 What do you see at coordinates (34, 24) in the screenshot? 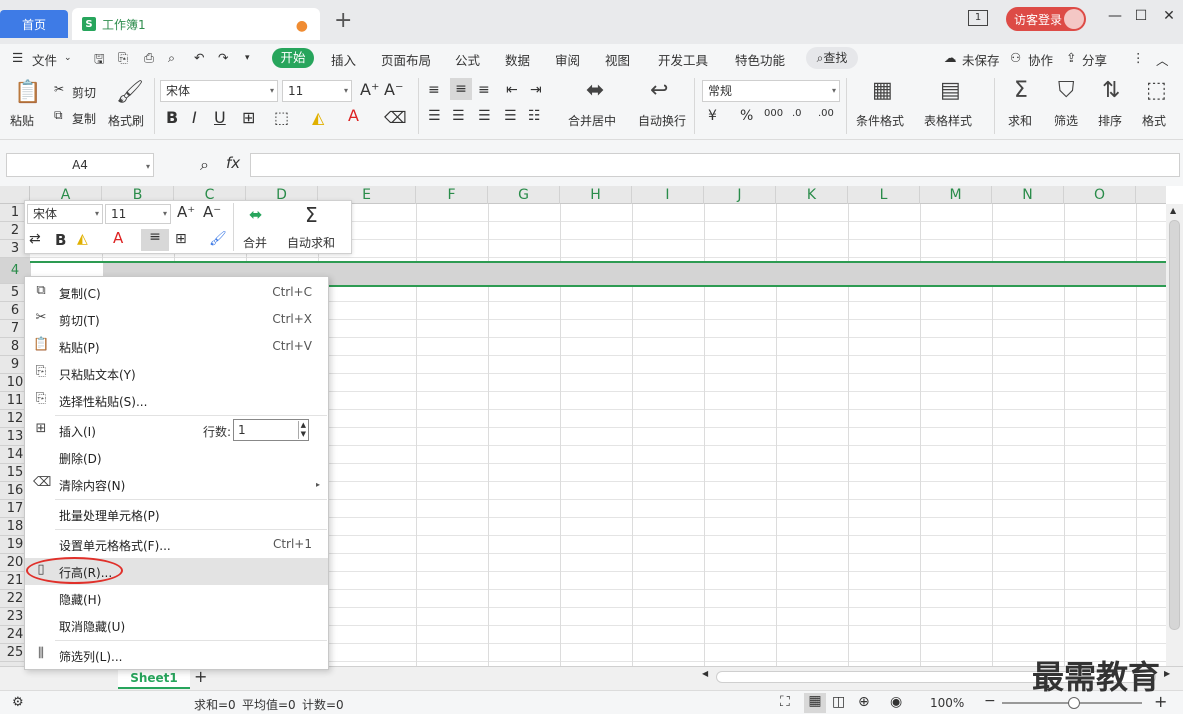
I see `tab-home: 首页` at bounding box center [34, 24].